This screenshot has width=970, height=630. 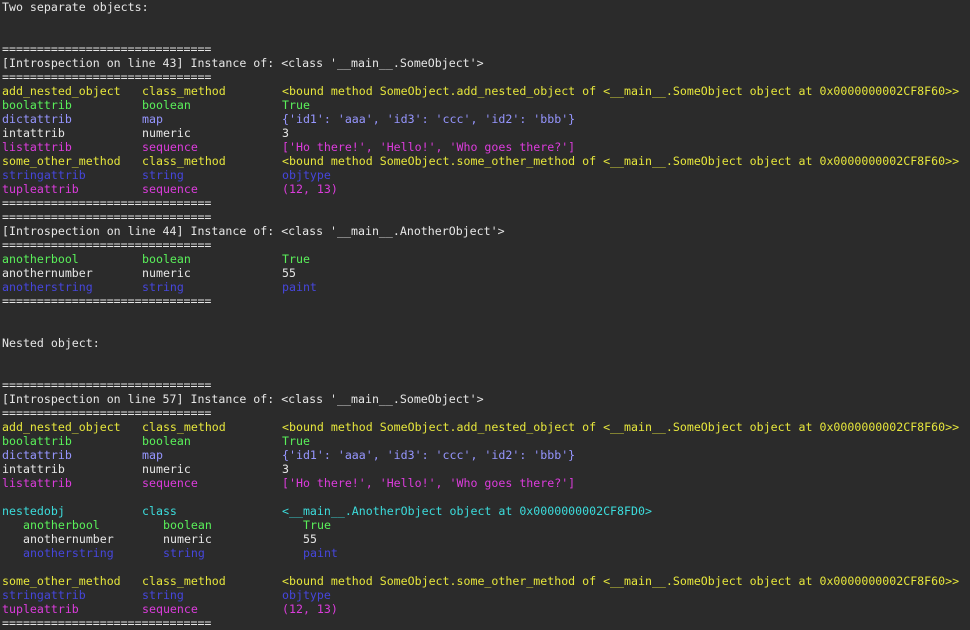 What do you see at coordinates (152, 455) in the screenshot?
I see `attribute-type: map` at bounding box center [152, 455].